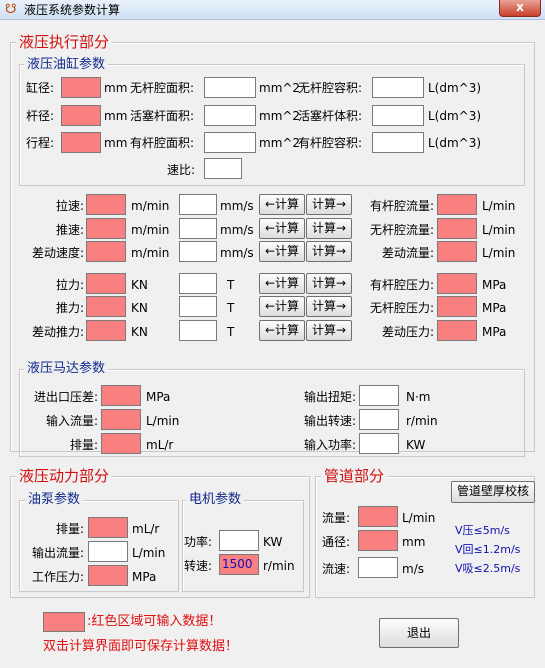 This screenshot has width=545, height=668. What do you see at coordinates (162, 143) in the screenshot?
I see `rod-side-area-label: 有杆腔面积:` at bounding box center [162, 143].